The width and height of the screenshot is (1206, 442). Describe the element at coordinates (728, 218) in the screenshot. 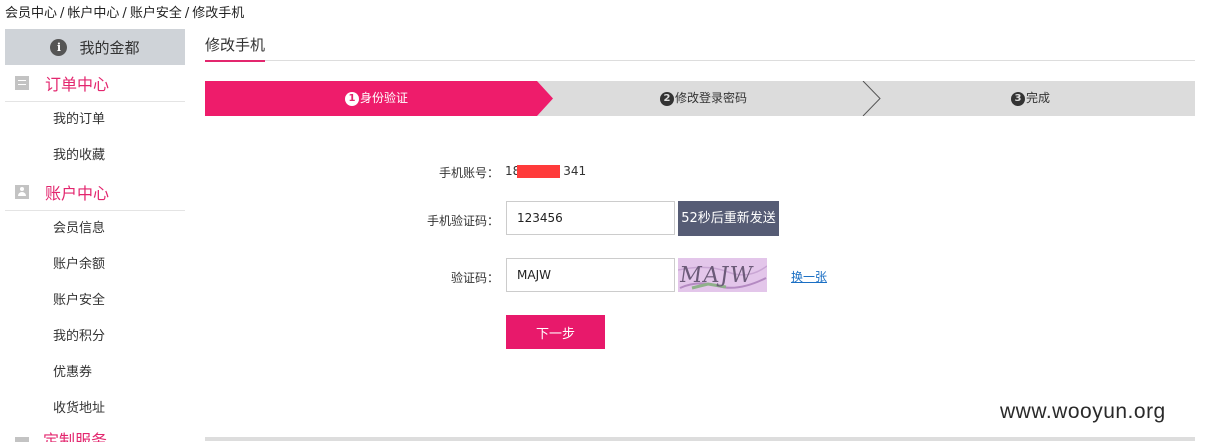

I see `resend-sms-button: 52秒后重新发送` at that location.